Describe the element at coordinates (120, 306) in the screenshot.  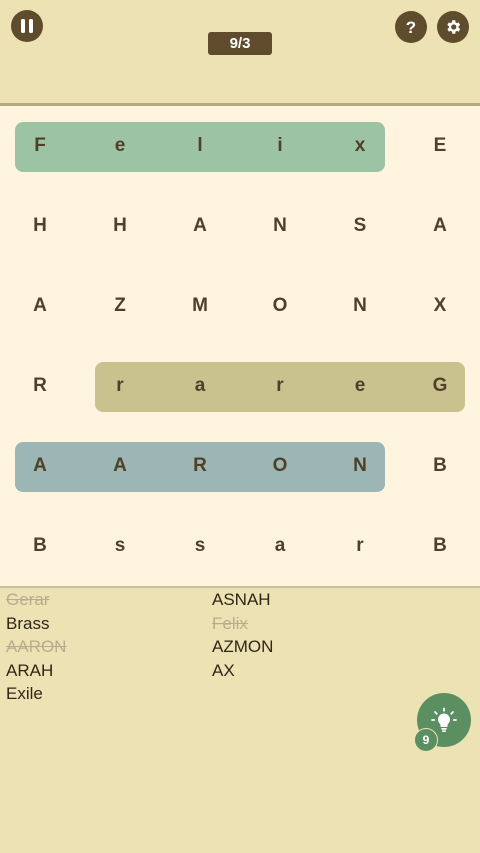
I see `grid-cell: Z` at that location.